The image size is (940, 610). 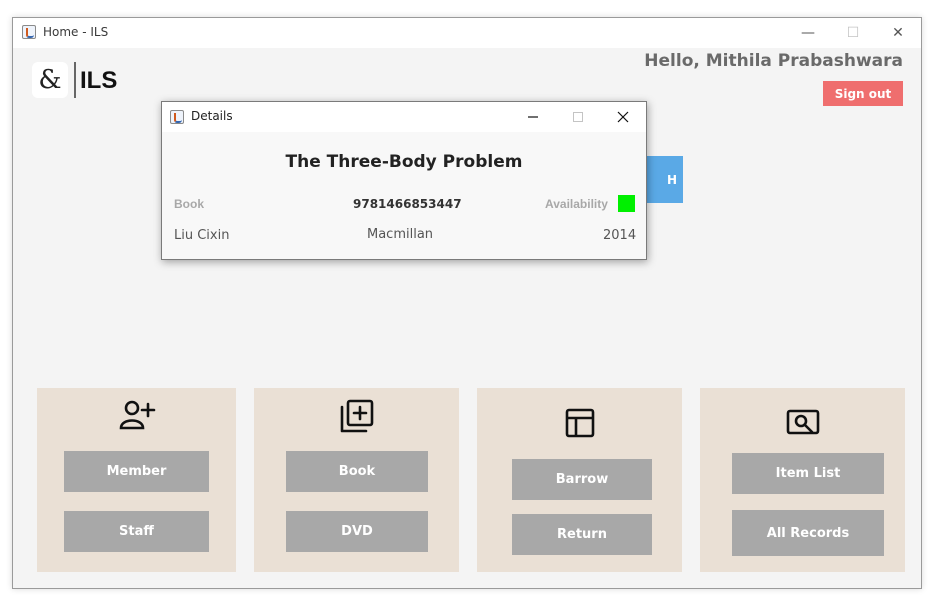 What do you see at coordinates (202, 235) in the screenshot?
I see `author-value: Liu Cixin` at bounding box center [202, 235].